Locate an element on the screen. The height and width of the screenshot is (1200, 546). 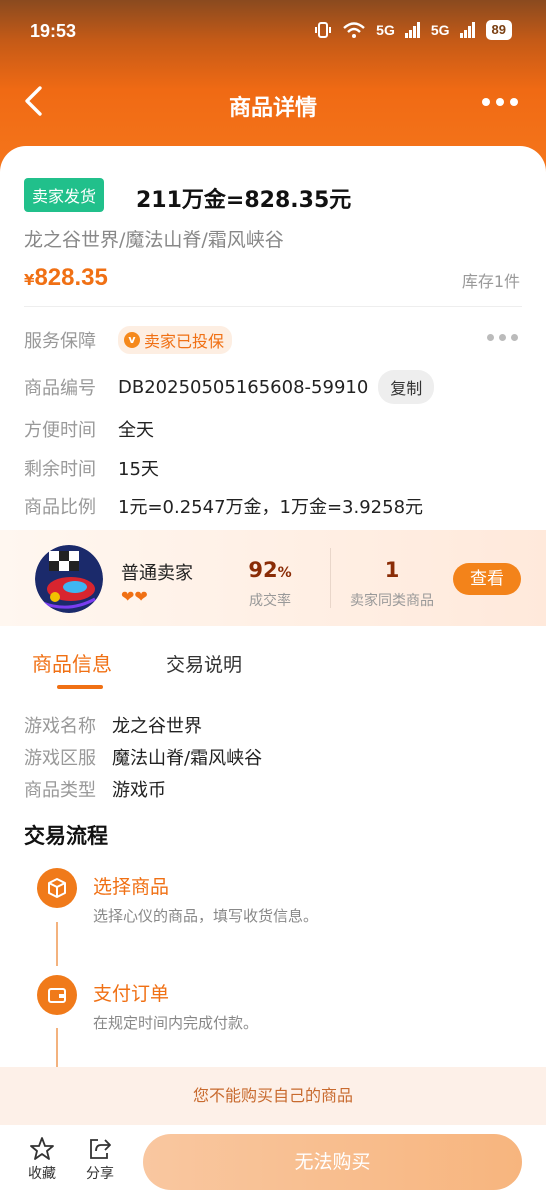
detail-row: 游戏名称 龙之谷世界 is located at coordinates (113, 725).